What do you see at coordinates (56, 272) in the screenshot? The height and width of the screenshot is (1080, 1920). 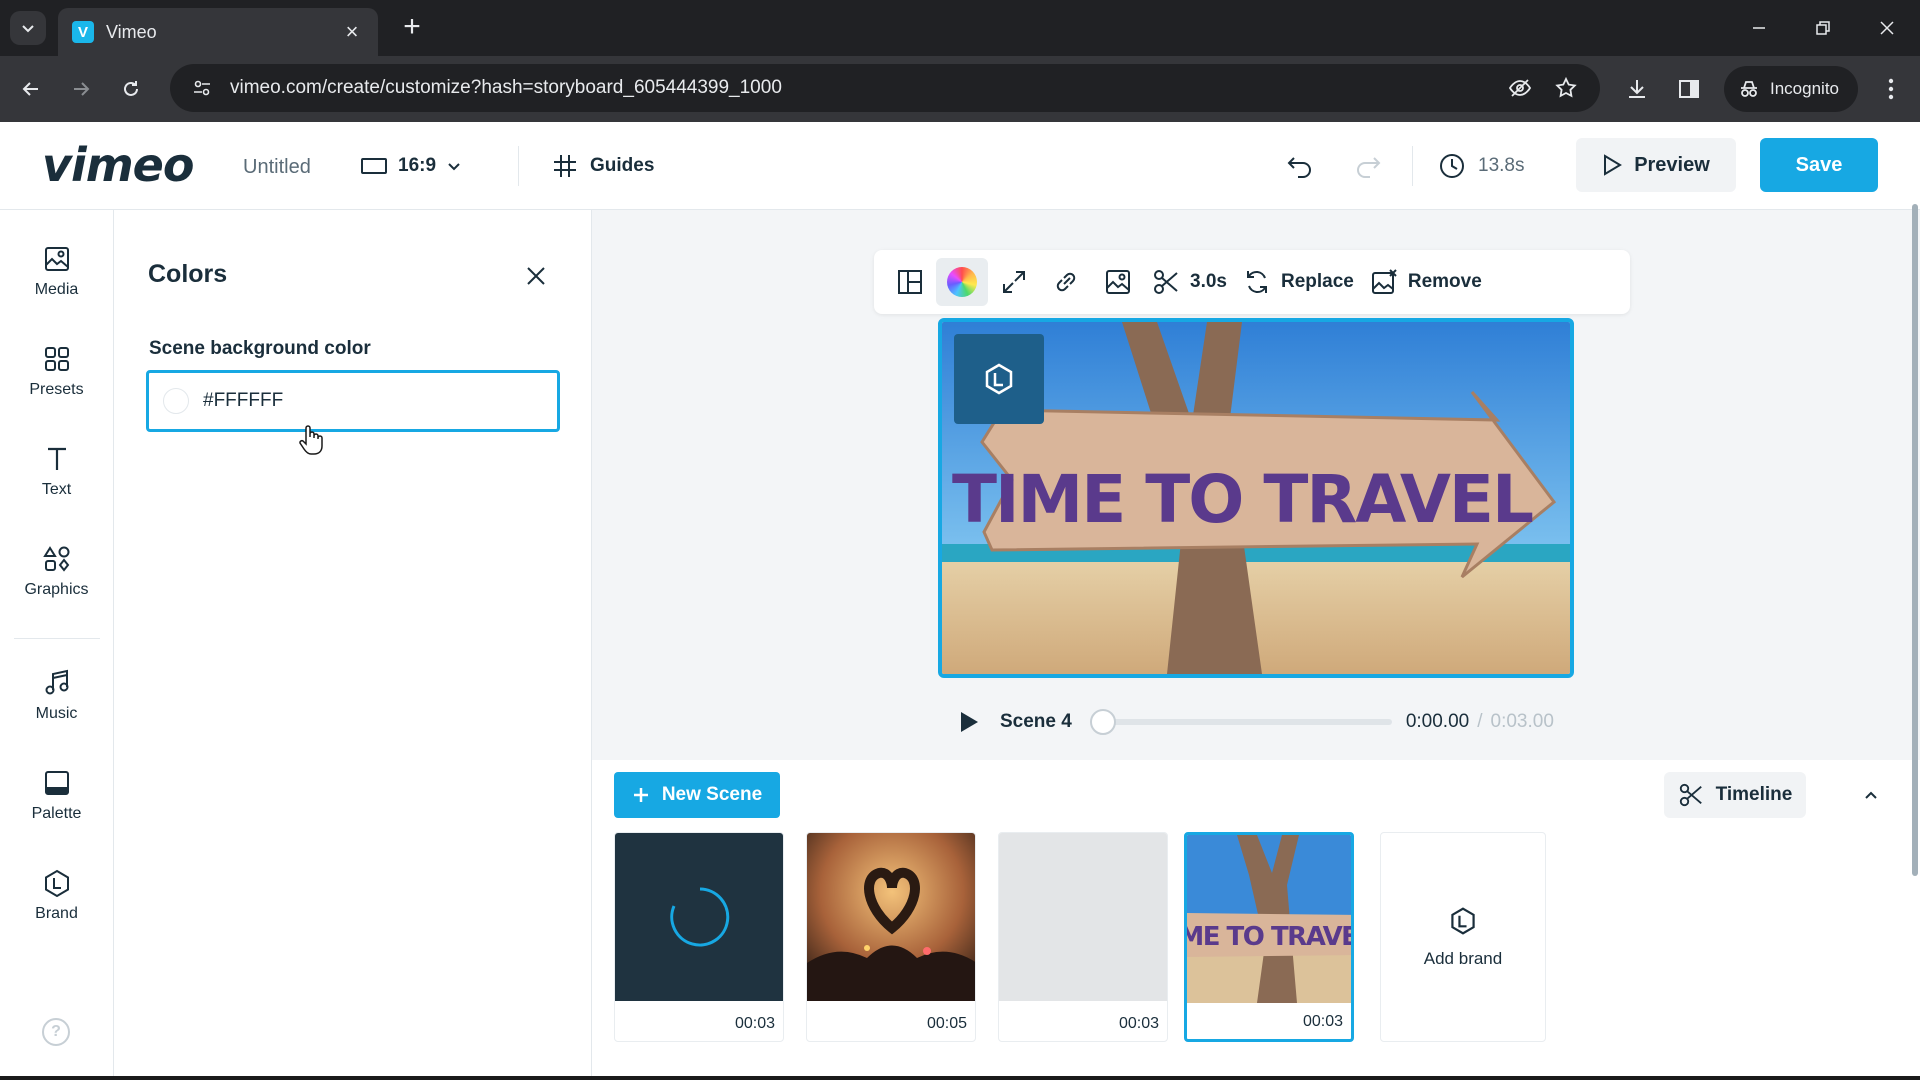 I see `rail-item-media: Media` at bounding box center [56, 272].